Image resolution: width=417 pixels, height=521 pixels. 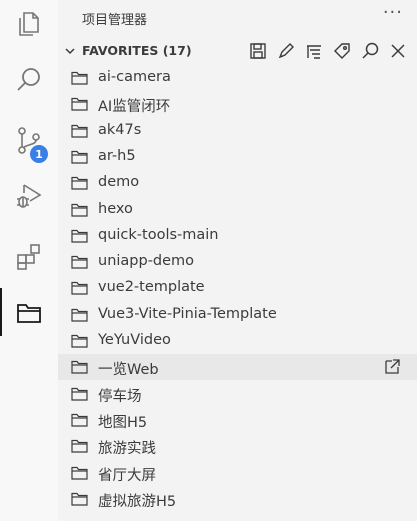 What do you see at coordinates (39, 154) in the screenshot?
I see `source-control-badge: 1` at bounding box center [39, 154].